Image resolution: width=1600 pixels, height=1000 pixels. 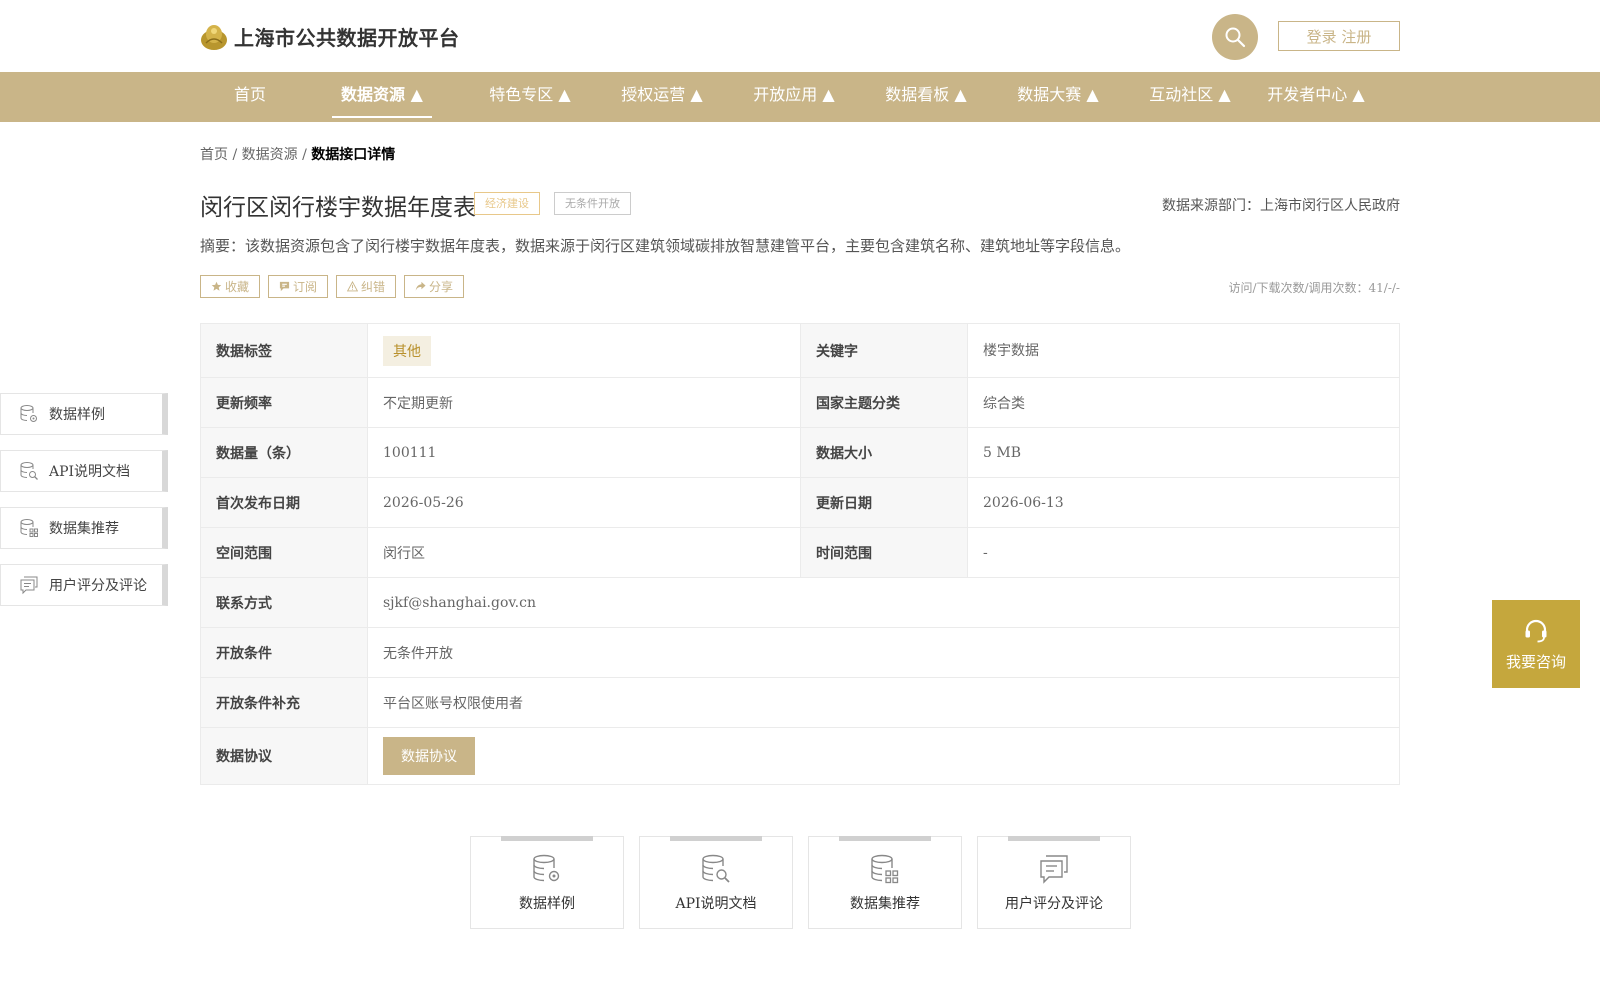 I want to click on nav-authorized-operation: 授权运营 ▲, so click(x=662, y=97).